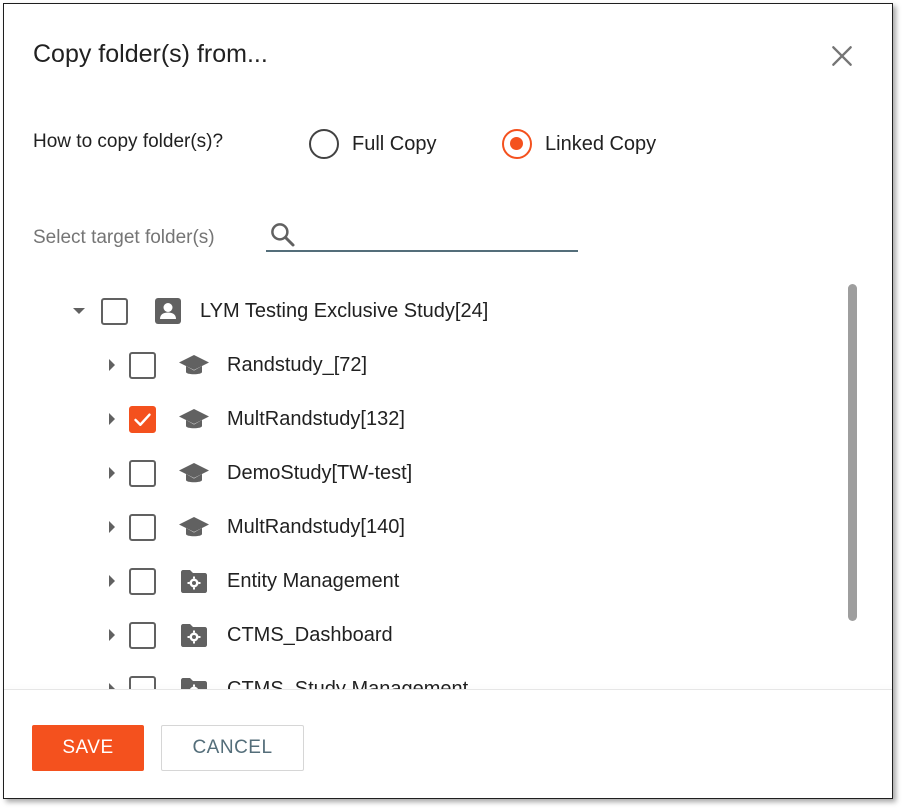 The image size is (902, 810). What do you see at coordinates (479, 635) in the screenshot?
I see `tree-node: CTMS_Dashboard` at bounding box center [479, 635].